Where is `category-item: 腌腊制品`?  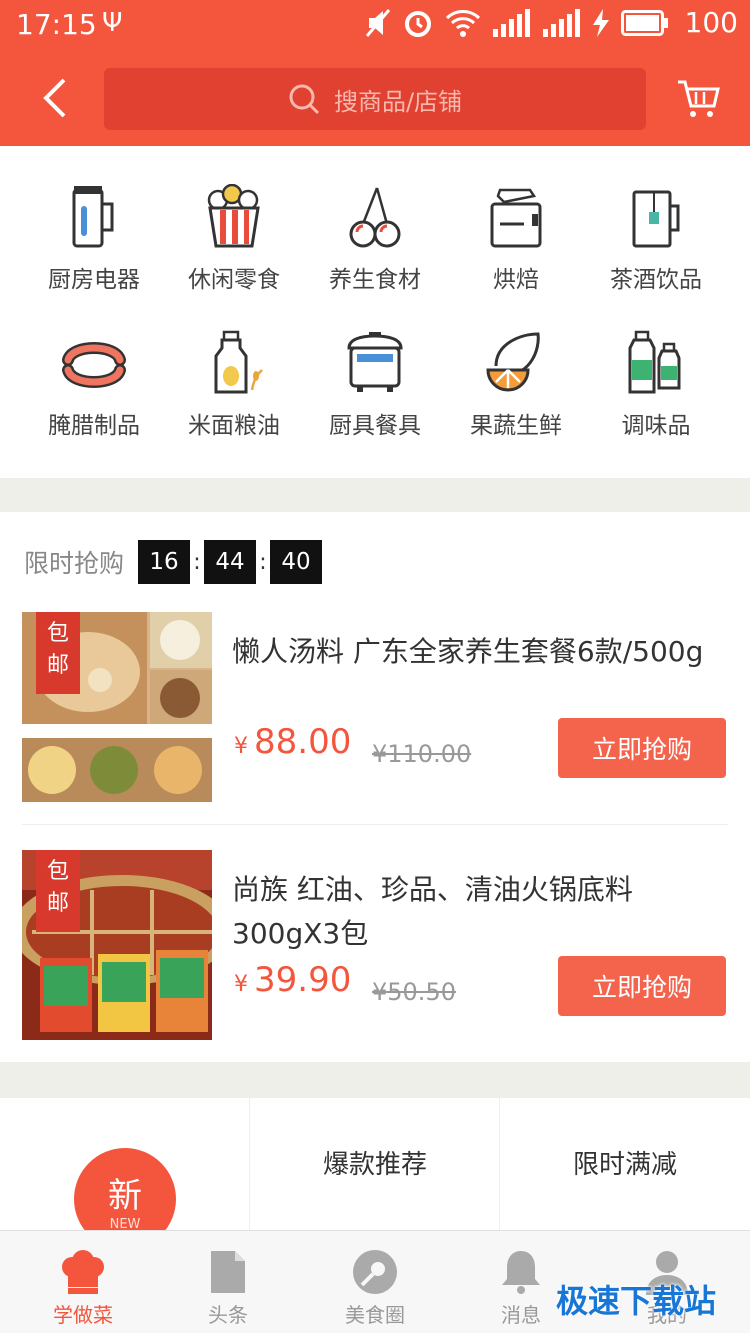 category-item: 腌腊制品 is located at coordinates (94, 400).